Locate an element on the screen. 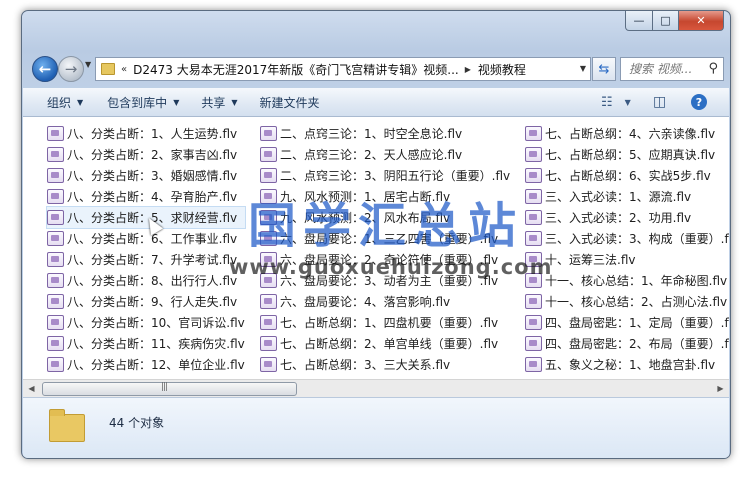  scroll-left-icon: ◀ is located at coordinates (31, 388).